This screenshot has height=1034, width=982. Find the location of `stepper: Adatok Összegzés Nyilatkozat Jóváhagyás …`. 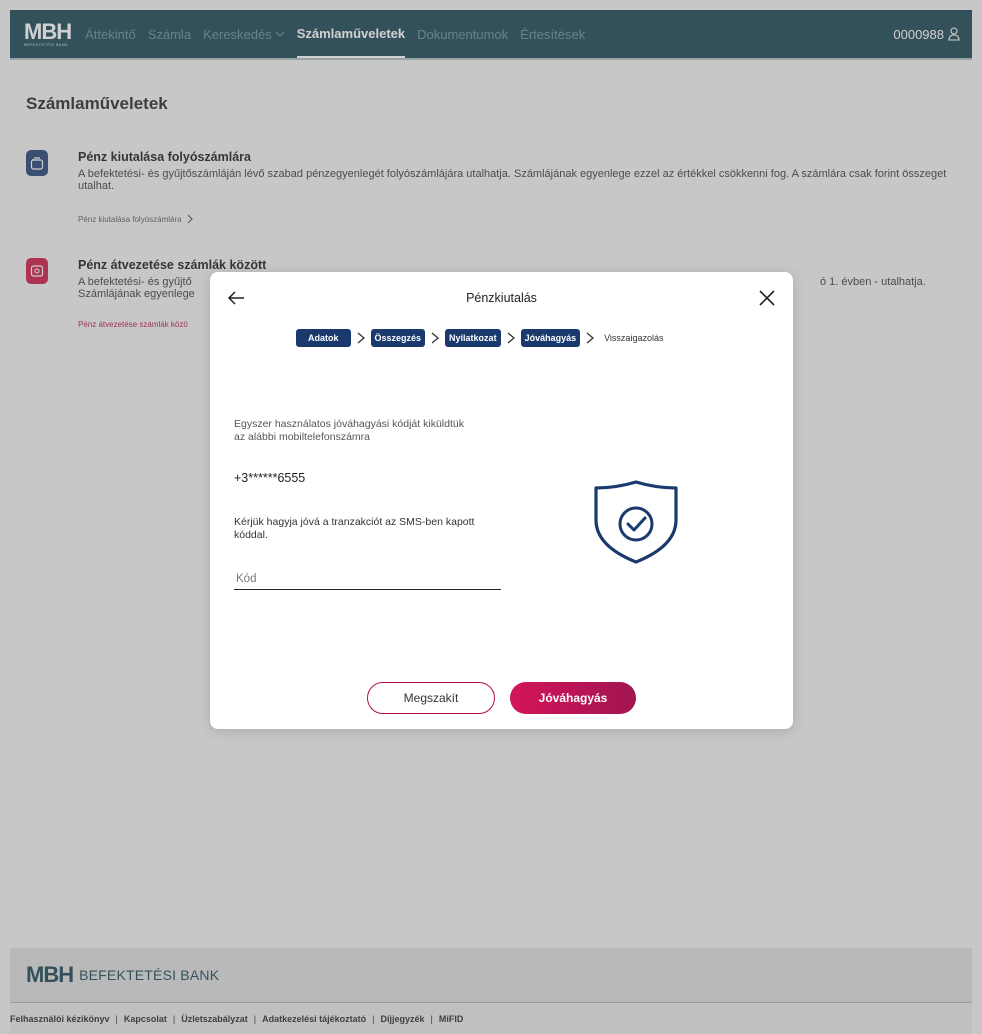

stepper: Adatok Összegzés Nyilatkozat Jóváhagyás … is located at coordinates (481, 338).